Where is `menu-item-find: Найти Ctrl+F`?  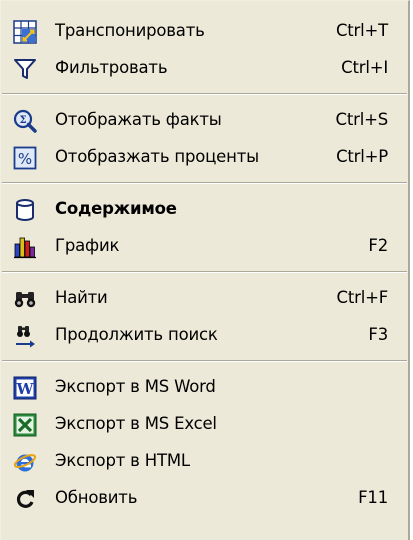 menu-item-find: Найти Ctrl+F is located at coordinates (204, 298).